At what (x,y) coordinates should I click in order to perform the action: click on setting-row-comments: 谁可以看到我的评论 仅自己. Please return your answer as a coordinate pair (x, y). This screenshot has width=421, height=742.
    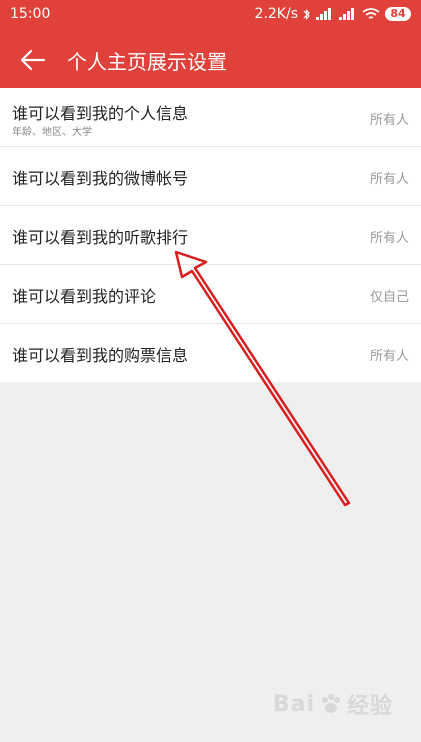
    Looking at the image, I should click on (210, 294).